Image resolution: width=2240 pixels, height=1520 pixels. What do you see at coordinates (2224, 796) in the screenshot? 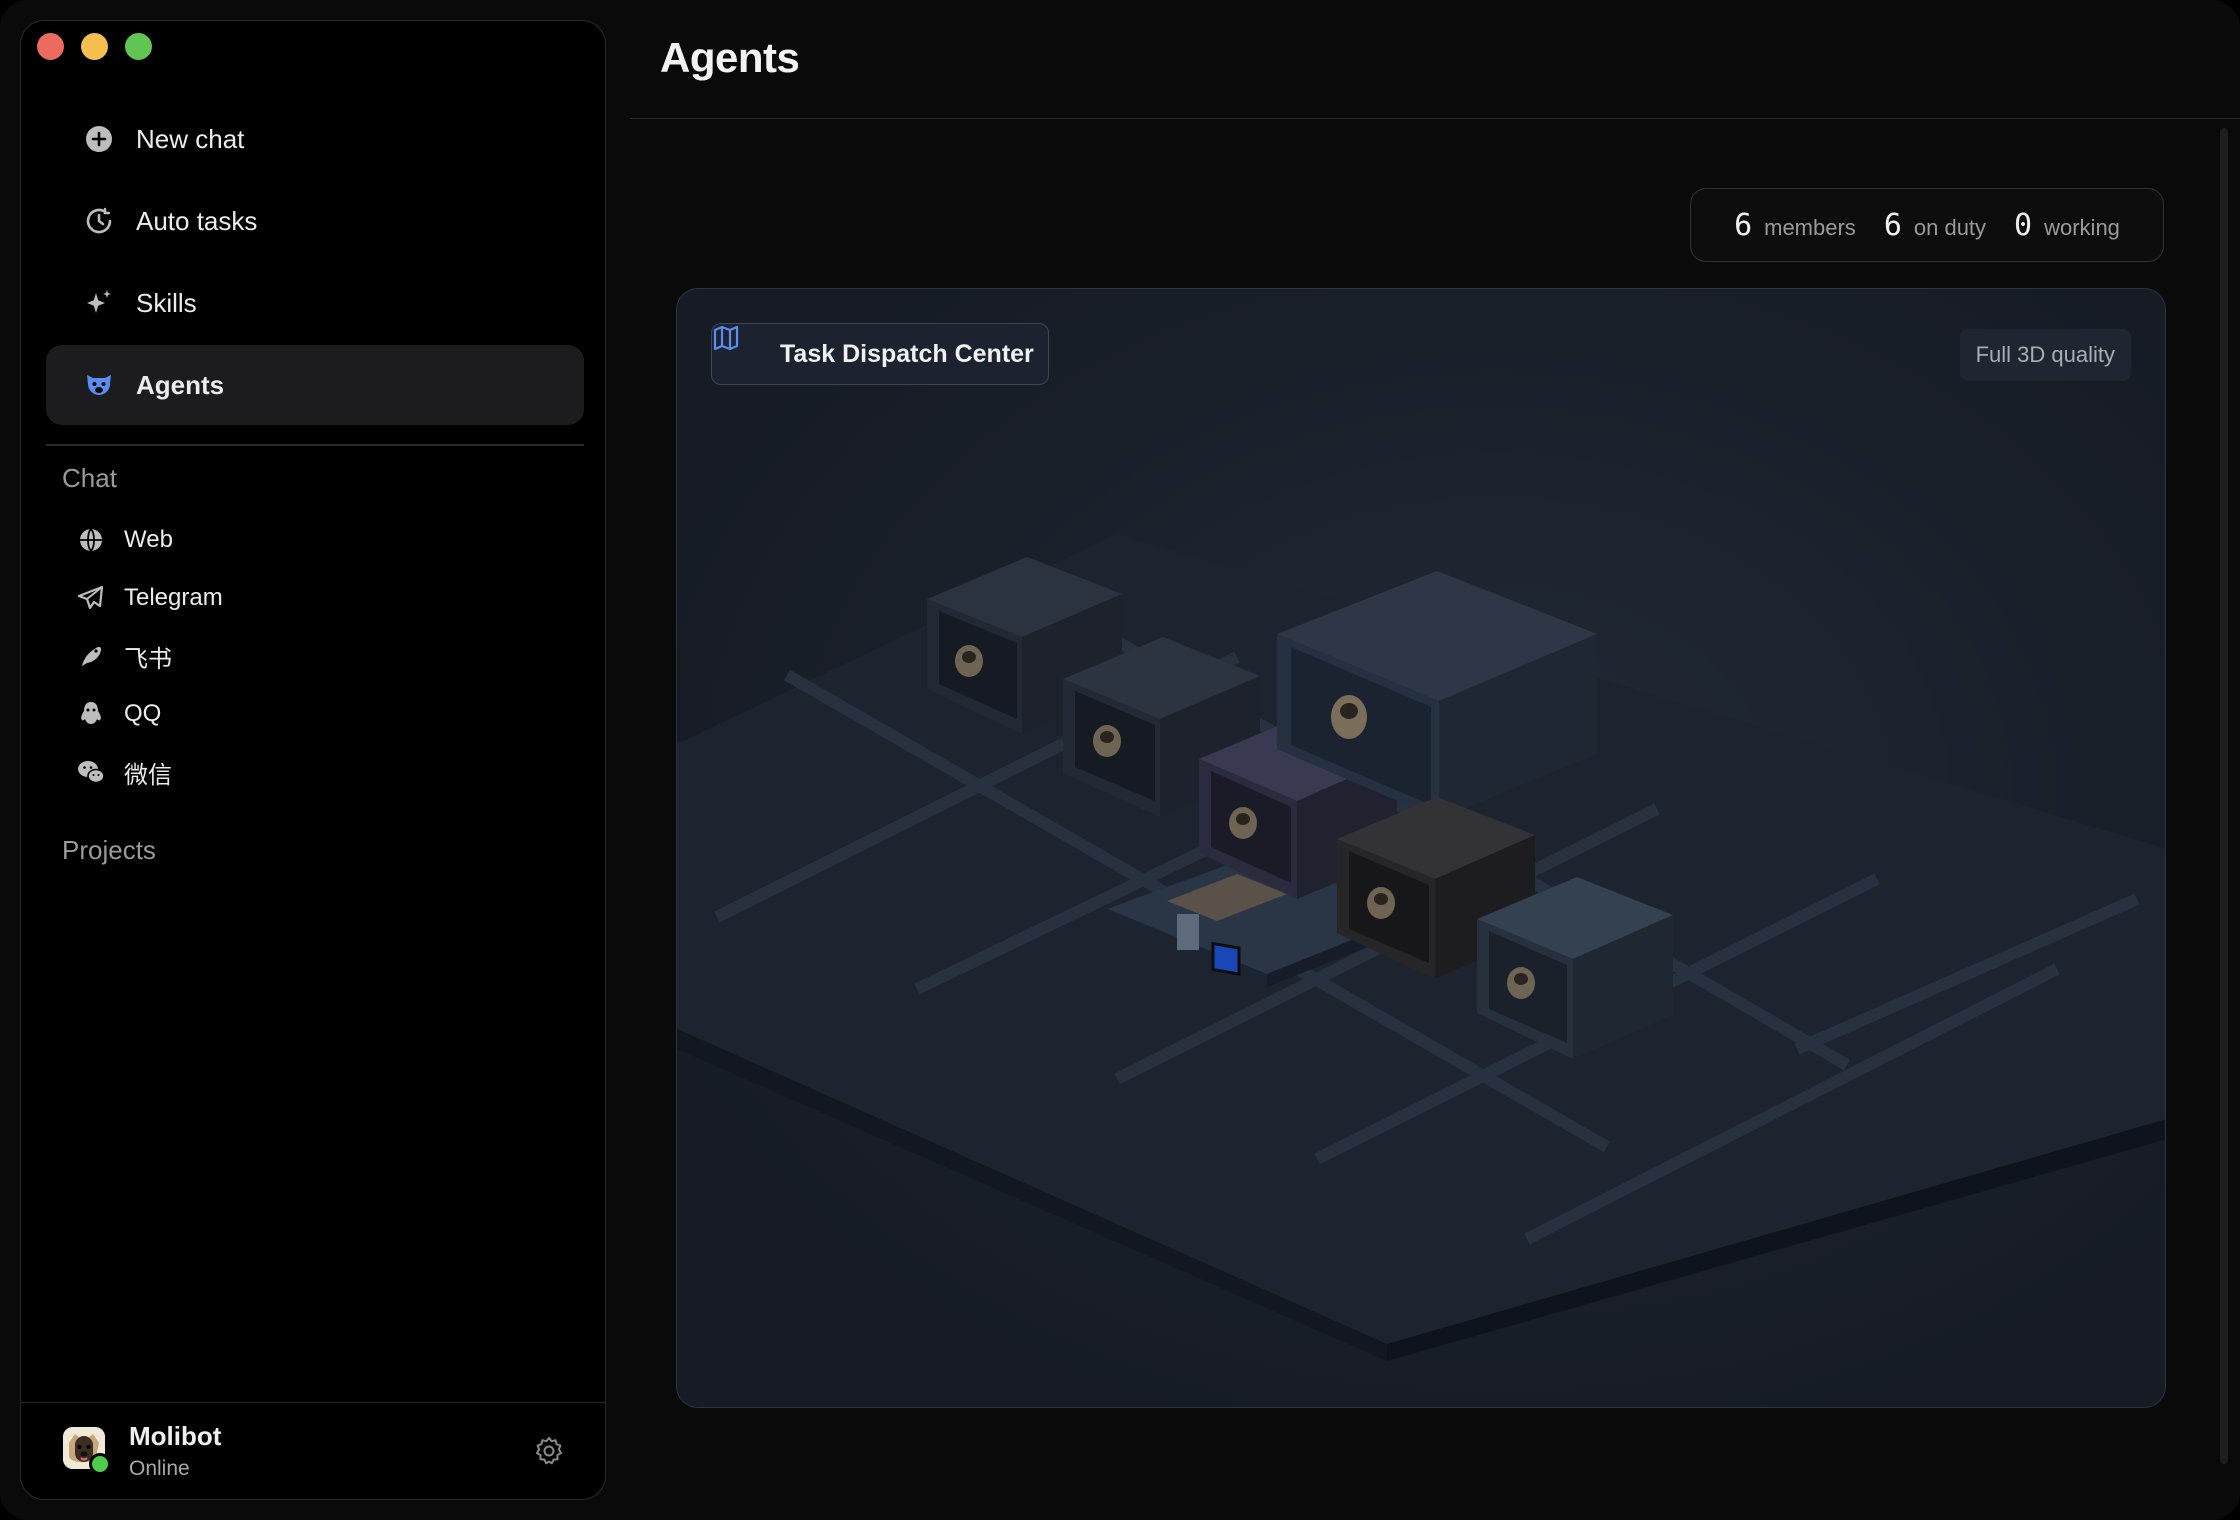
I see `scrollbar` at bounding box center [2224, 796].